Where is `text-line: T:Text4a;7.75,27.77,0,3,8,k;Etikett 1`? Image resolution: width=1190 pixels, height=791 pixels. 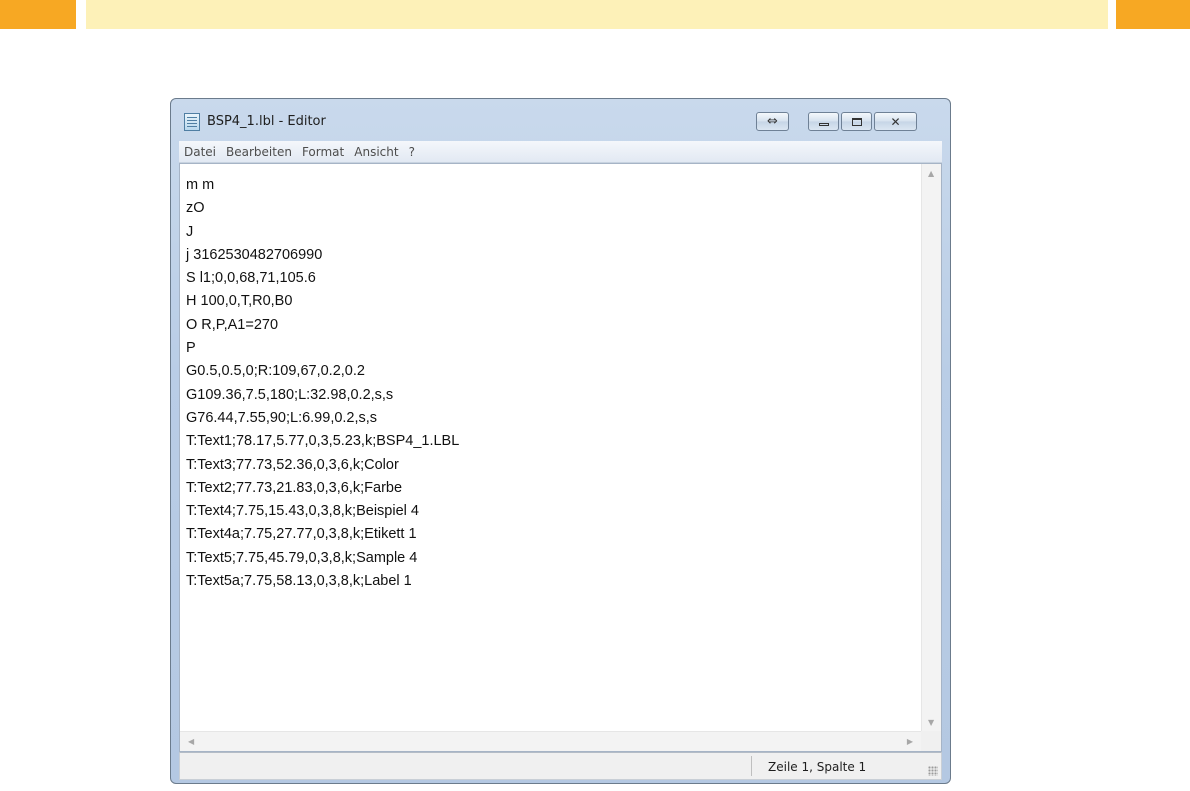
text-line: T:Text4a;7.75,27.77,0,3,8,k;Etikett 1 is located at coordinates (301, 534).